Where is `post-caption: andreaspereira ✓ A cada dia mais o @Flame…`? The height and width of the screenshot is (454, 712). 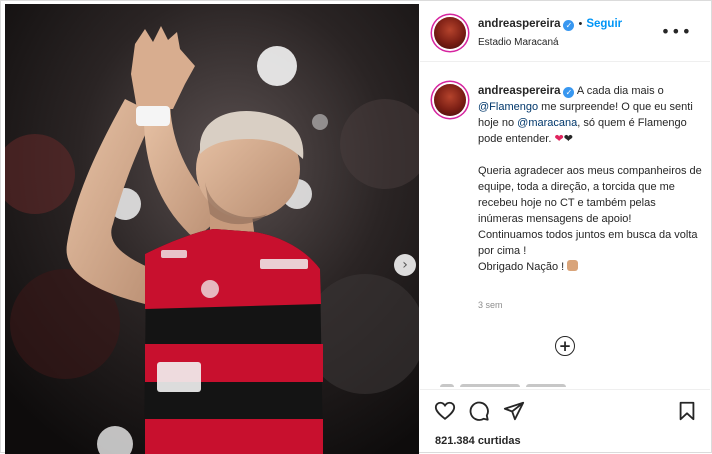
post-caption: andreaspereira ✓ A cada dia mais o @Flame… is located at coordinates (590, 179).